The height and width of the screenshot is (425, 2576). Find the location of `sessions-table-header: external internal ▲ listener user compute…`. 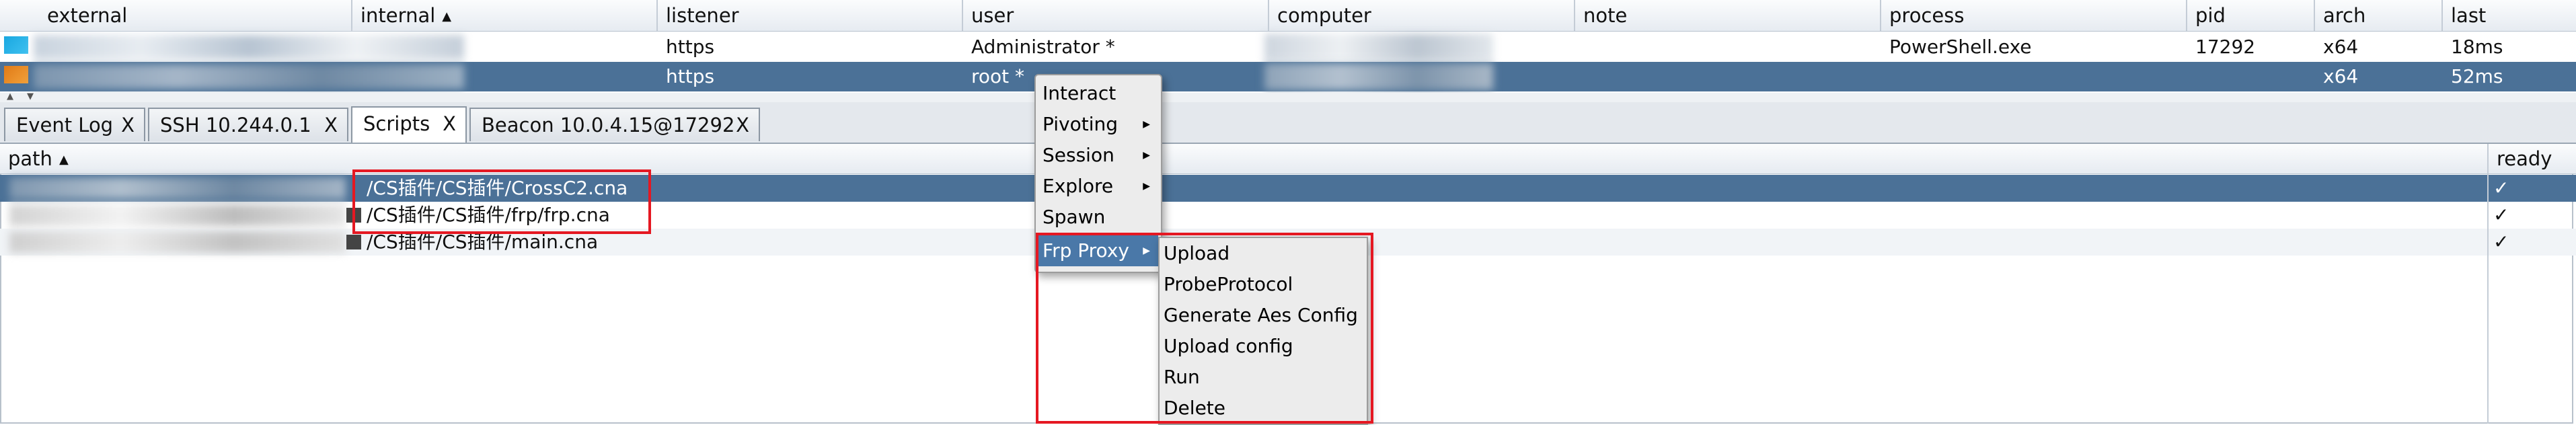

sessions-table-header: external internal ▲ listener user compute… is located at coordinates (1288, 16).